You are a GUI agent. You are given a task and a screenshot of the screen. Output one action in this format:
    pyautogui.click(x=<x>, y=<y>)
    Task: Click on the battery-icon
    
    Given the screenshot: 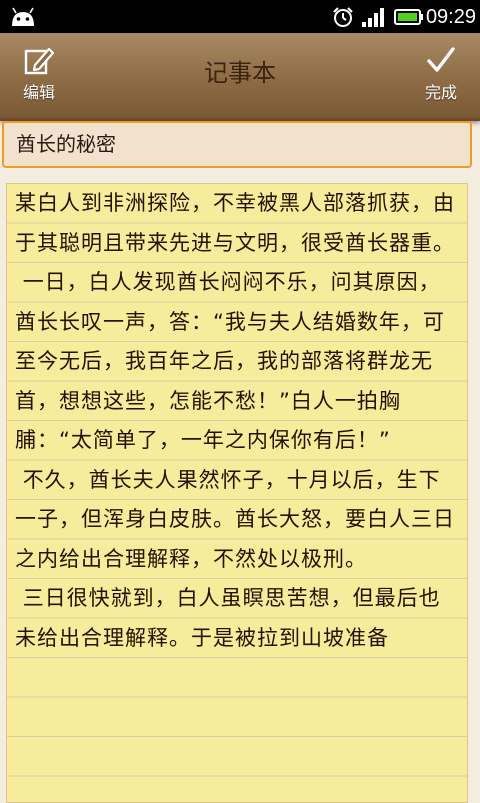 What is the action you would take?
    pyautogui.click(x=408, y=17)
    